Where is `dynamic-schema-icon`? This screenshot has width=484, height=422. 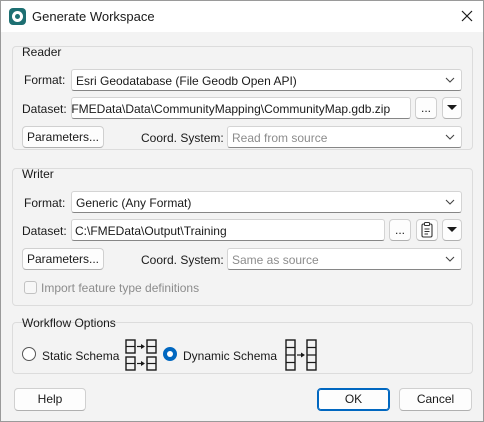 dynamic-schema-icon is located at coordinates (301, 355).